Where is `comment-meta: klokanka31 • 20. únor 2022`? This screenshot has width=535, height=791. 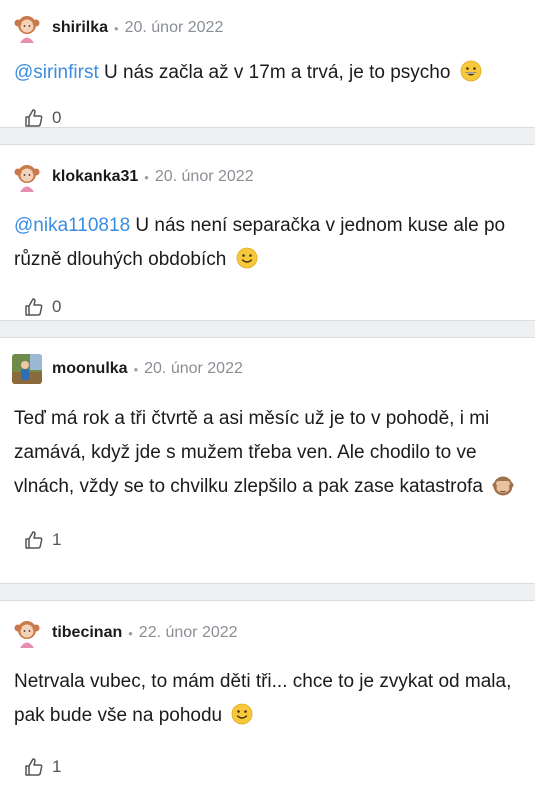 comment-meta: klokanka31 • 20. únor 2022 is located at coordinates (266, 177).